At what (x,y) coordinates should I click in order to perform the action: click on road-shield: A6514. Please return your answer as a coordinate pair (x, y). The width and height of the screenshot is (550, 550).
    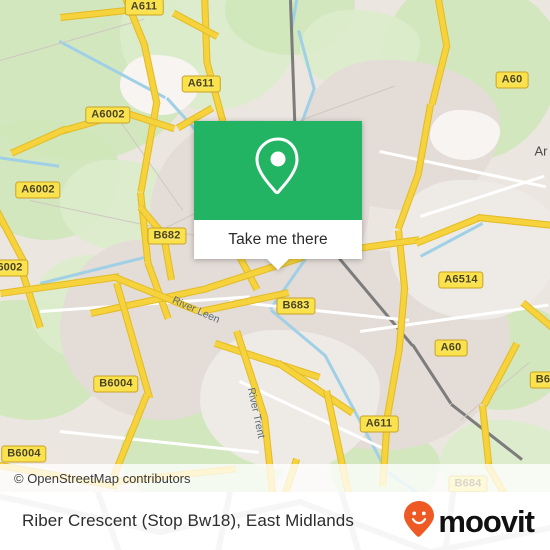
    Looking at the image, I should click on (461, 280).